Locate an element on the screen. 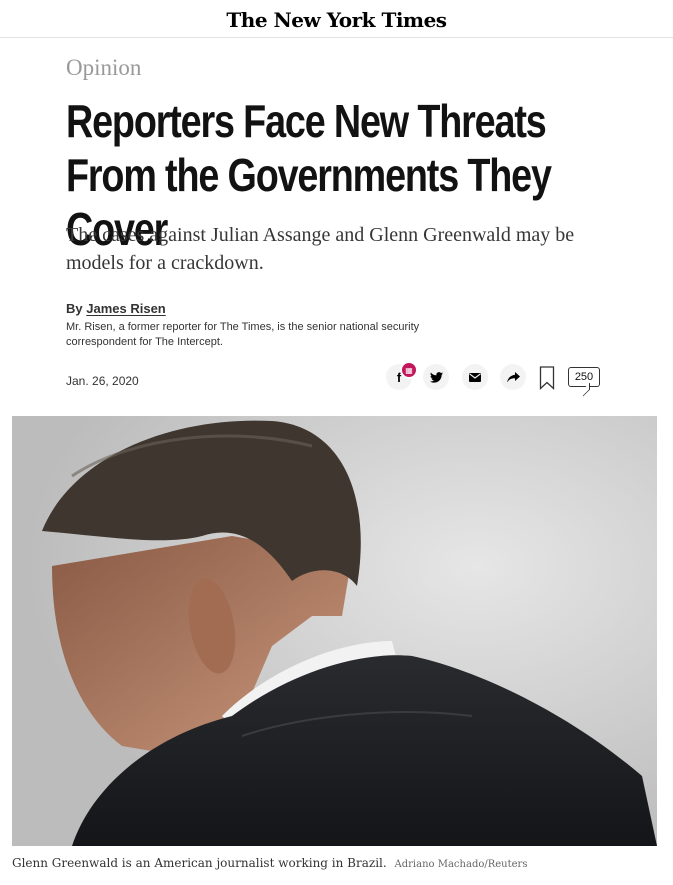 The image size is (673, 885). email-share-button is located at coordinates (475, 377).